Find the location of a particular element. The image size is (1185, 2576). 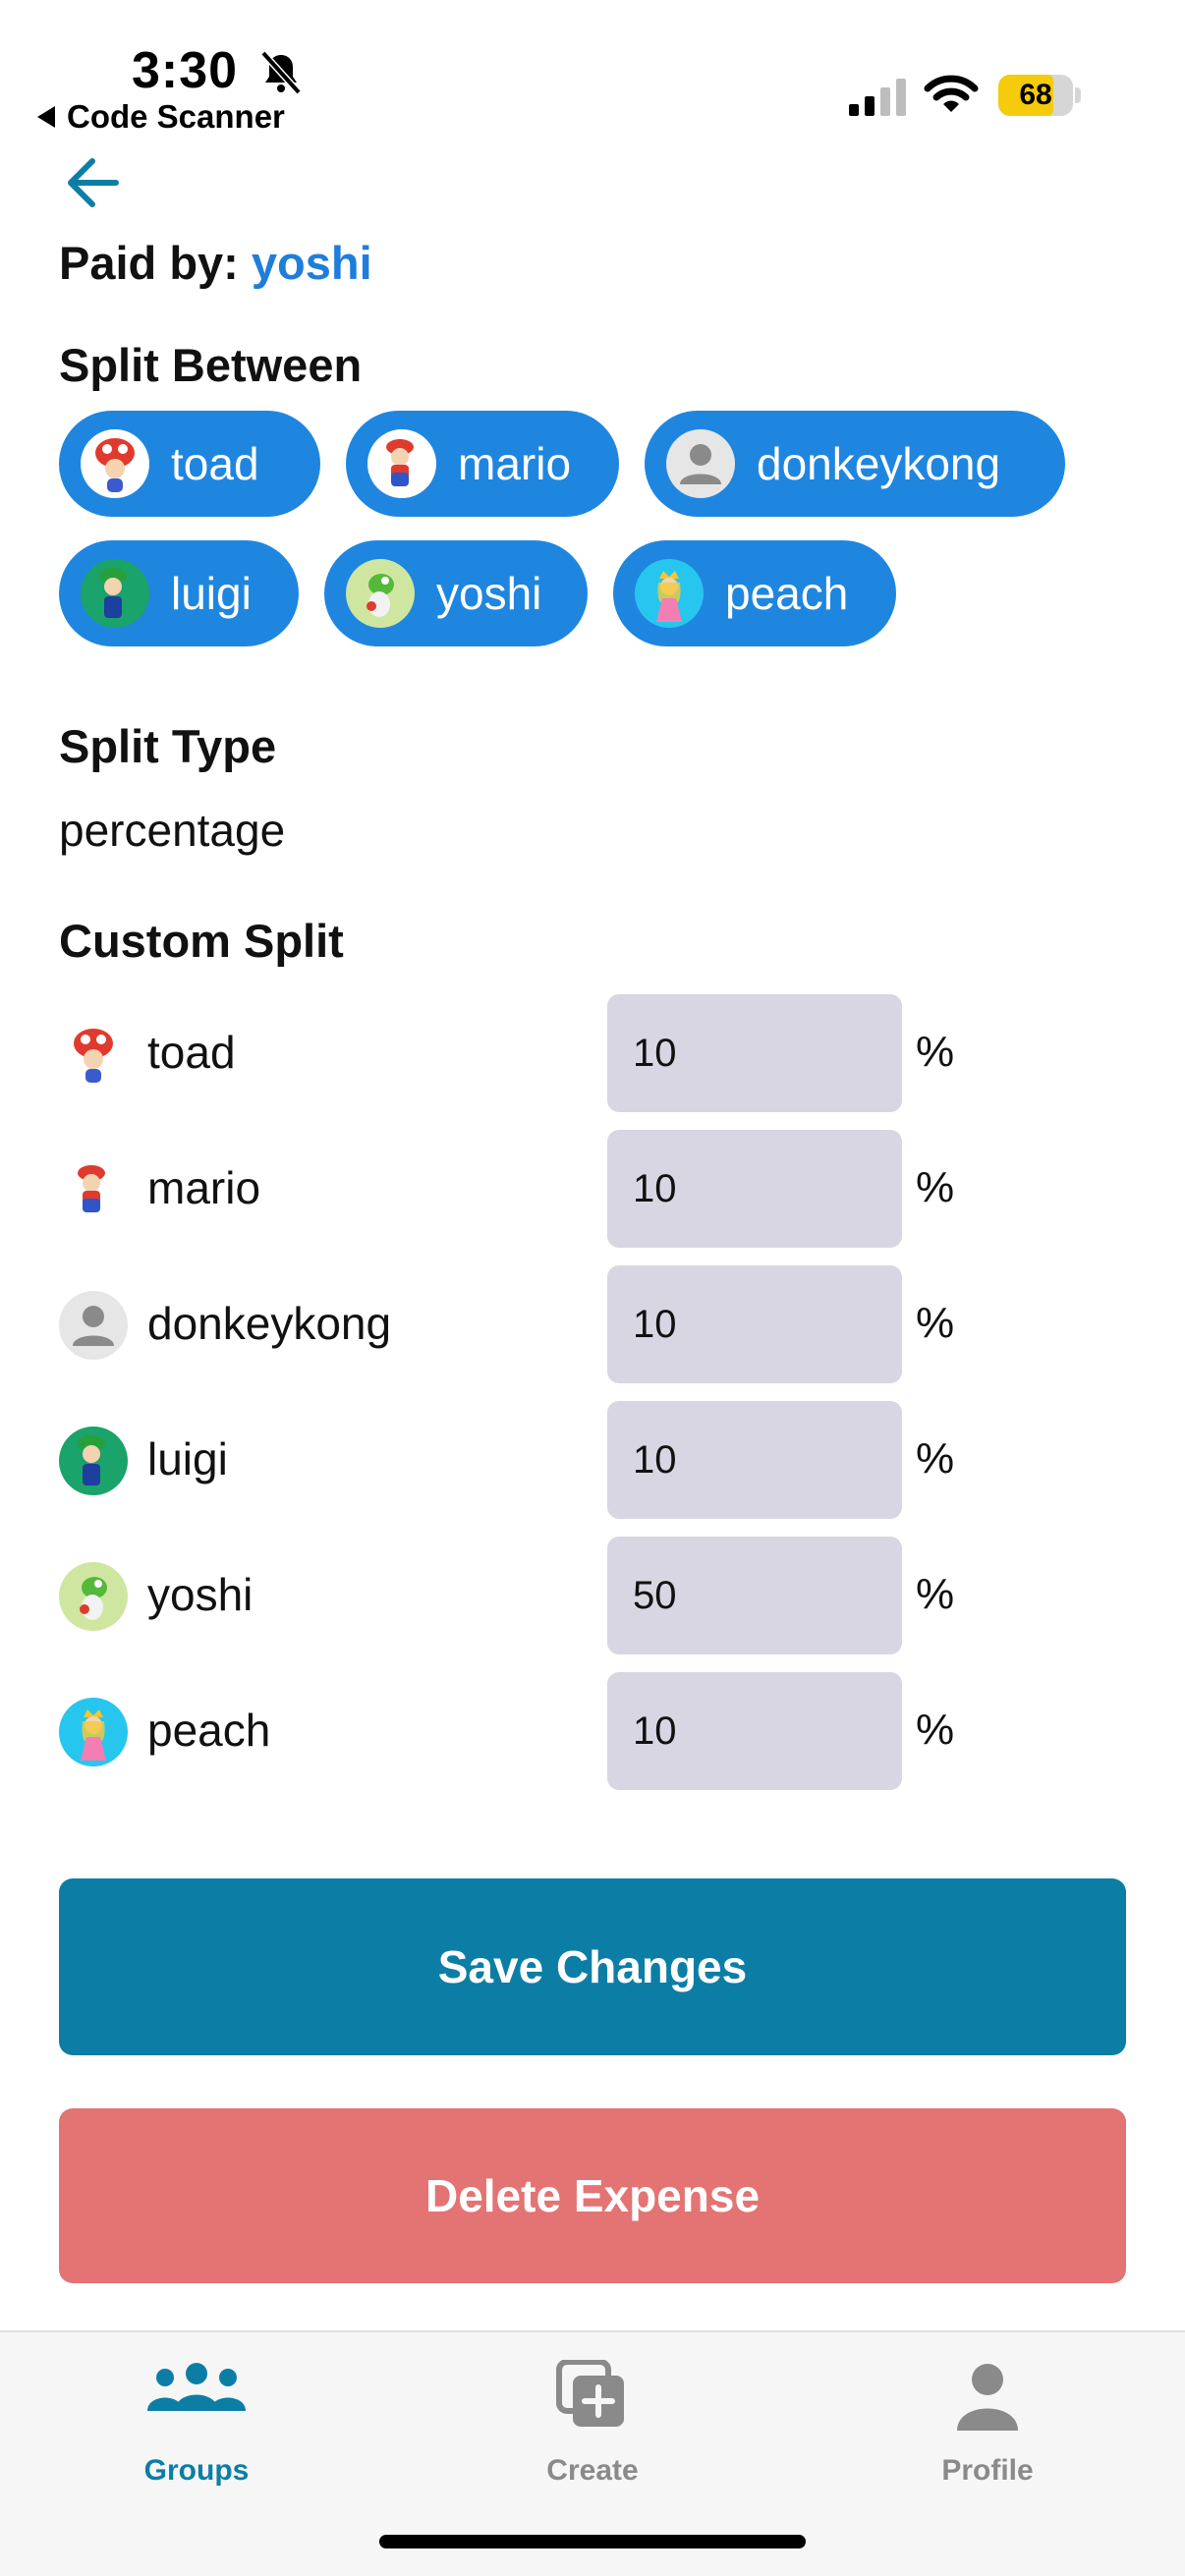

back-app-label: Code Scanner is located at coordinates (176, 116).